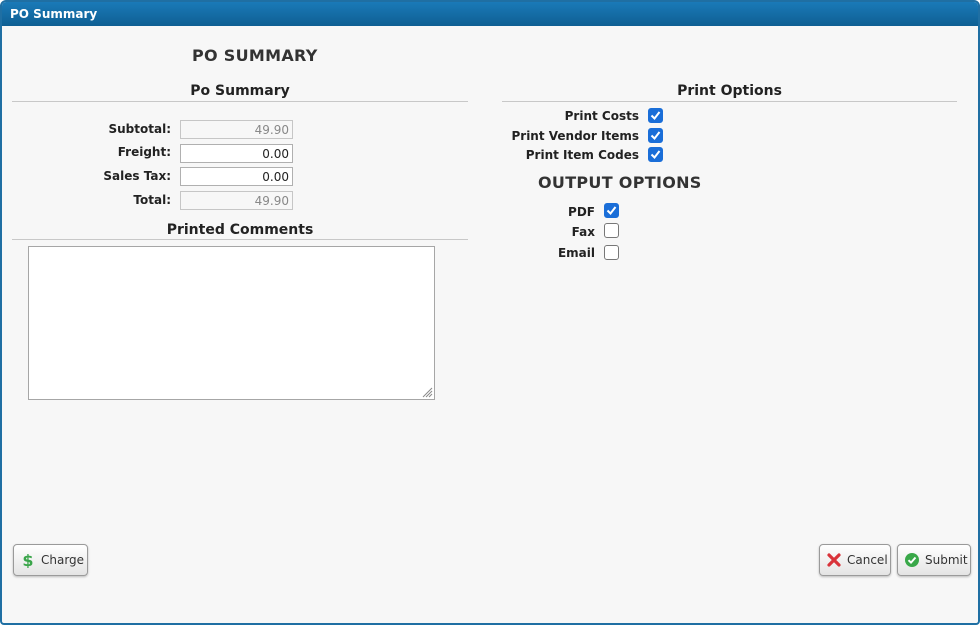  I want to click on cancel-button-label: Cancel, so click(867, 560).